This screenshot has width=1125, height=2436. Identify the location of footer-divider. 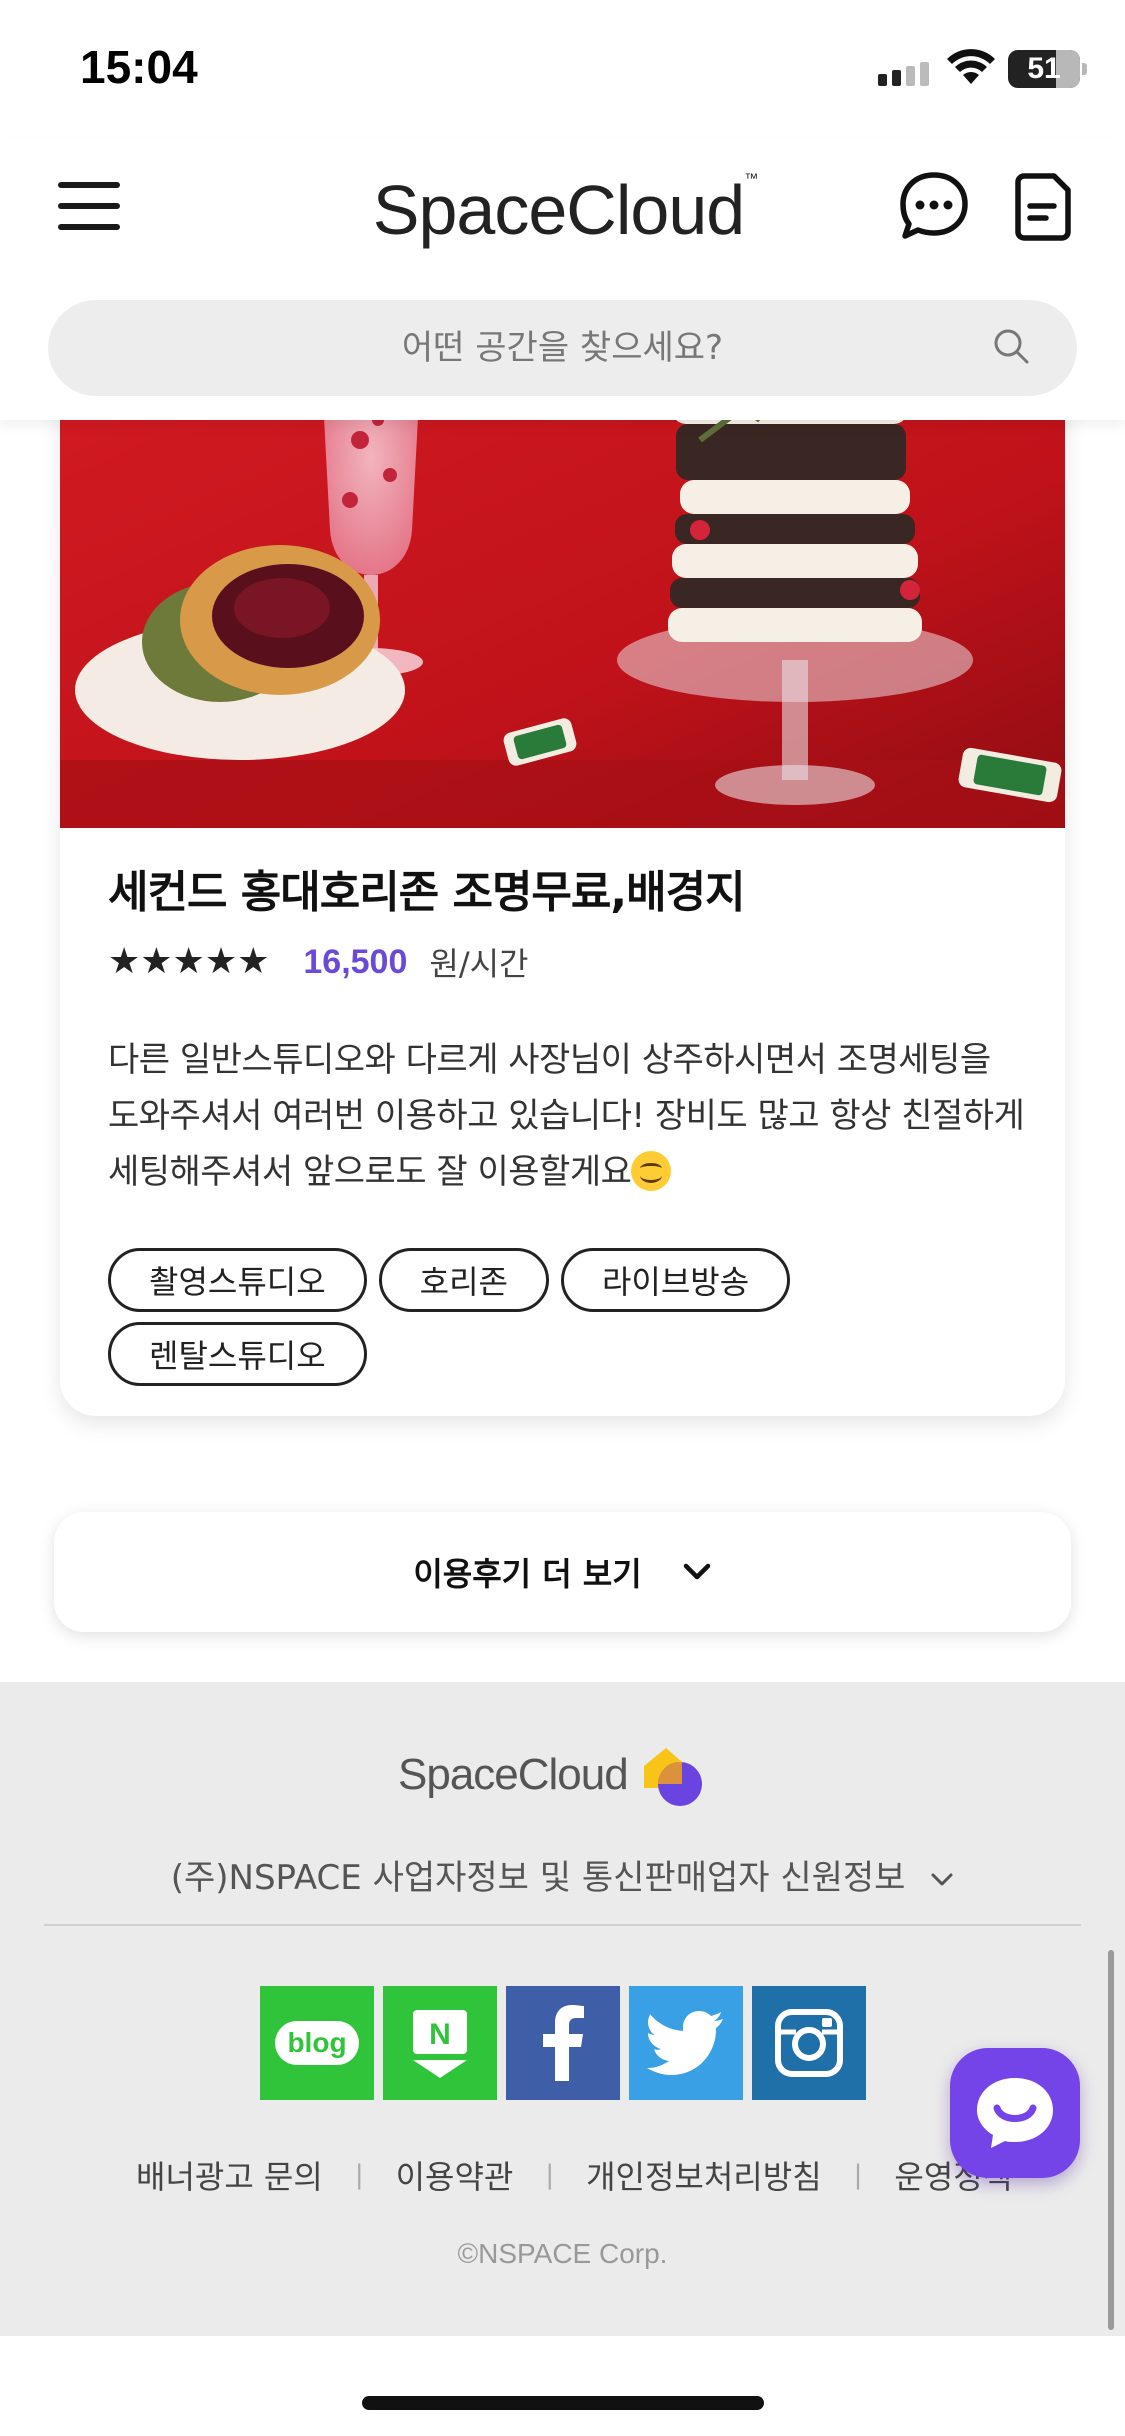
(562, 1925).